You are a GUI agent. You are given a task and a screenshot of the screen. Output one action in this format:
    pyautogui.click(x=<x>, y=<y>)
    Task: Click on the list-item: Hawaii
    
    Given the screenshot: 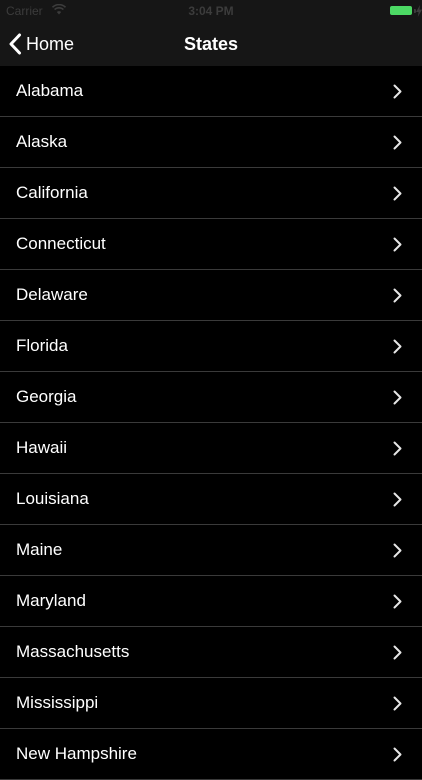 What is the action you would take?
    pyautogui.click(x=211, y=448)
    